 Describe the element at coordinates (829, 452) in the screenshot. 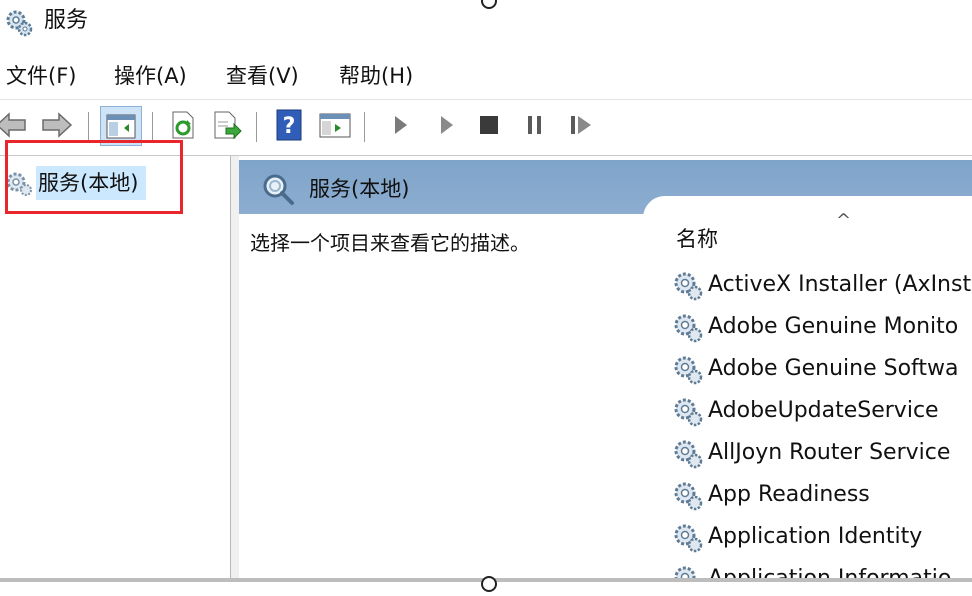

I see `service-name: AllJoyn Router Service` at that location.